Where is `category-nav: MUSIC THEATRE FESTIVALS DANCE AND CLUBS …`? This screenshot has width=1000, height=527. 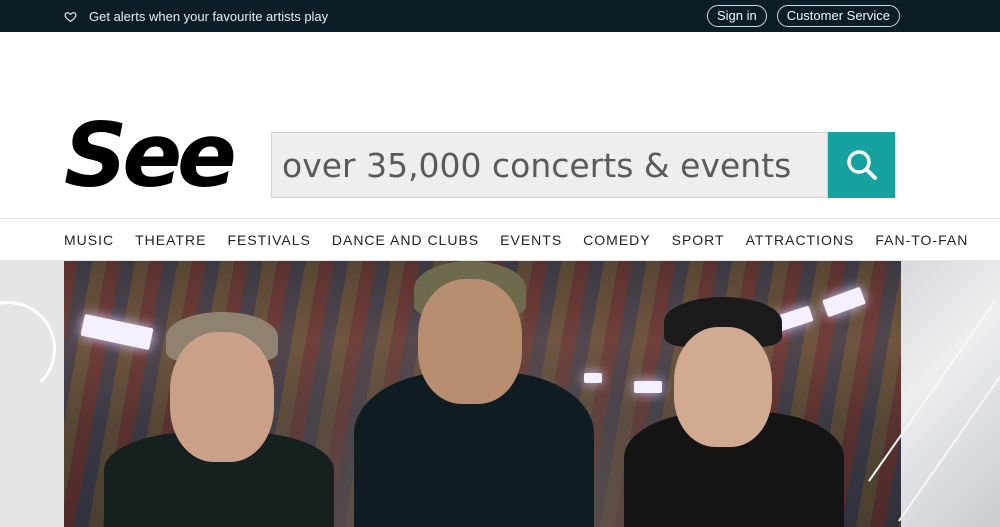 category-nav: MUSIC THEATRE FESTIVALS DANCE AND CLUBS … is located at coordinates (500, 240).